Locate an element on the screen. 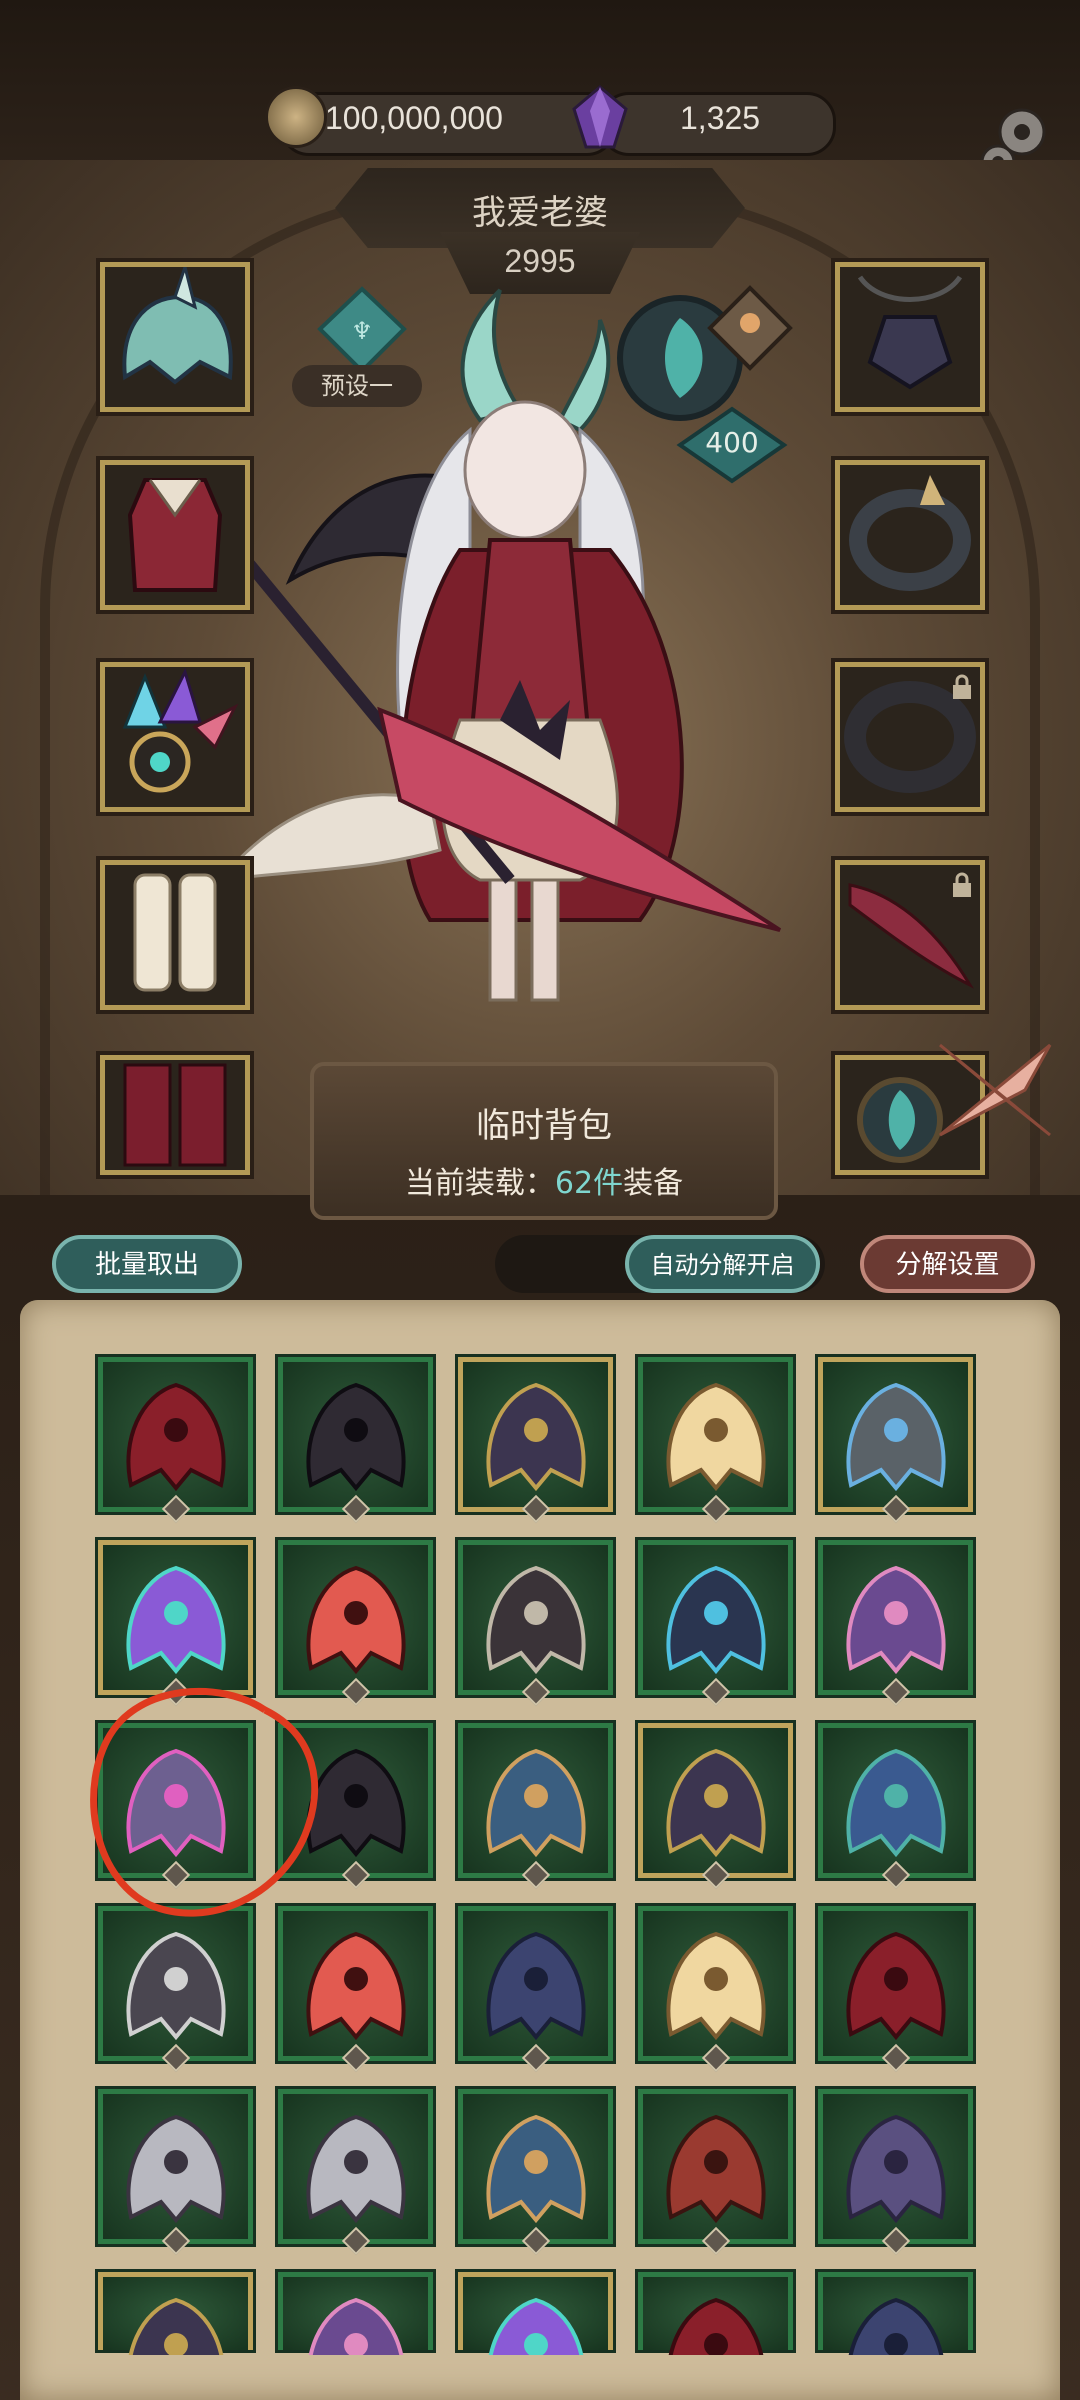 This screenshot has height=2400, width=1080. amulet-icon is located at coordinates (910, 332).